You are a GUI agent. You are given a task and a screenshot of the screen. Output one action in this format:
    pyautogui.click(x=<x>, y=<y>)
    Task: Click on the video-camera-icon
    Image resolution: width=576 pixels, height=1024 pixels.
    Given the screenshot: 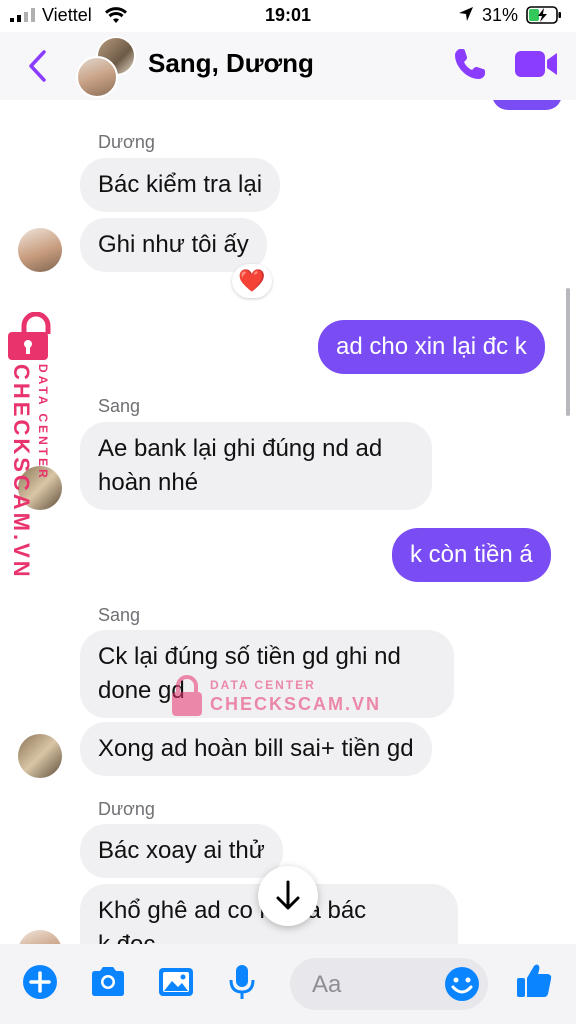 What is the action you would take?
    pyautogui.click(x=536, y=64)
    